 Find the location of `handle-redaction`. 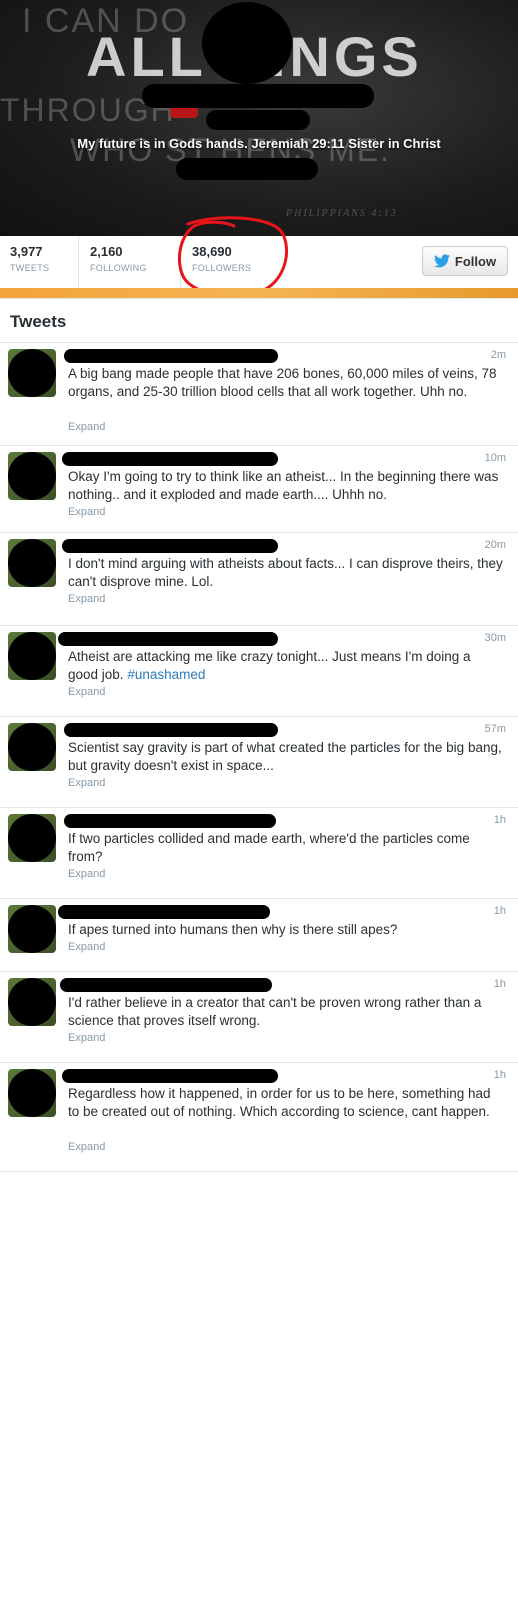

handle-redaction is located at coordinates (258, 120).